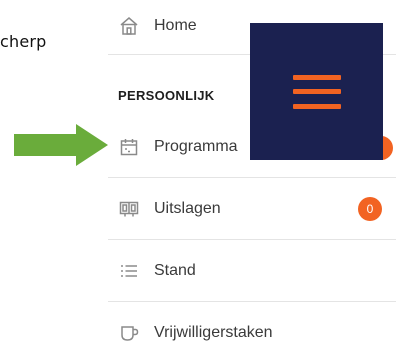  Describe the element at coordinates (196, 146) in the screenshot. I see `menu-item-label: Programma` at that location.